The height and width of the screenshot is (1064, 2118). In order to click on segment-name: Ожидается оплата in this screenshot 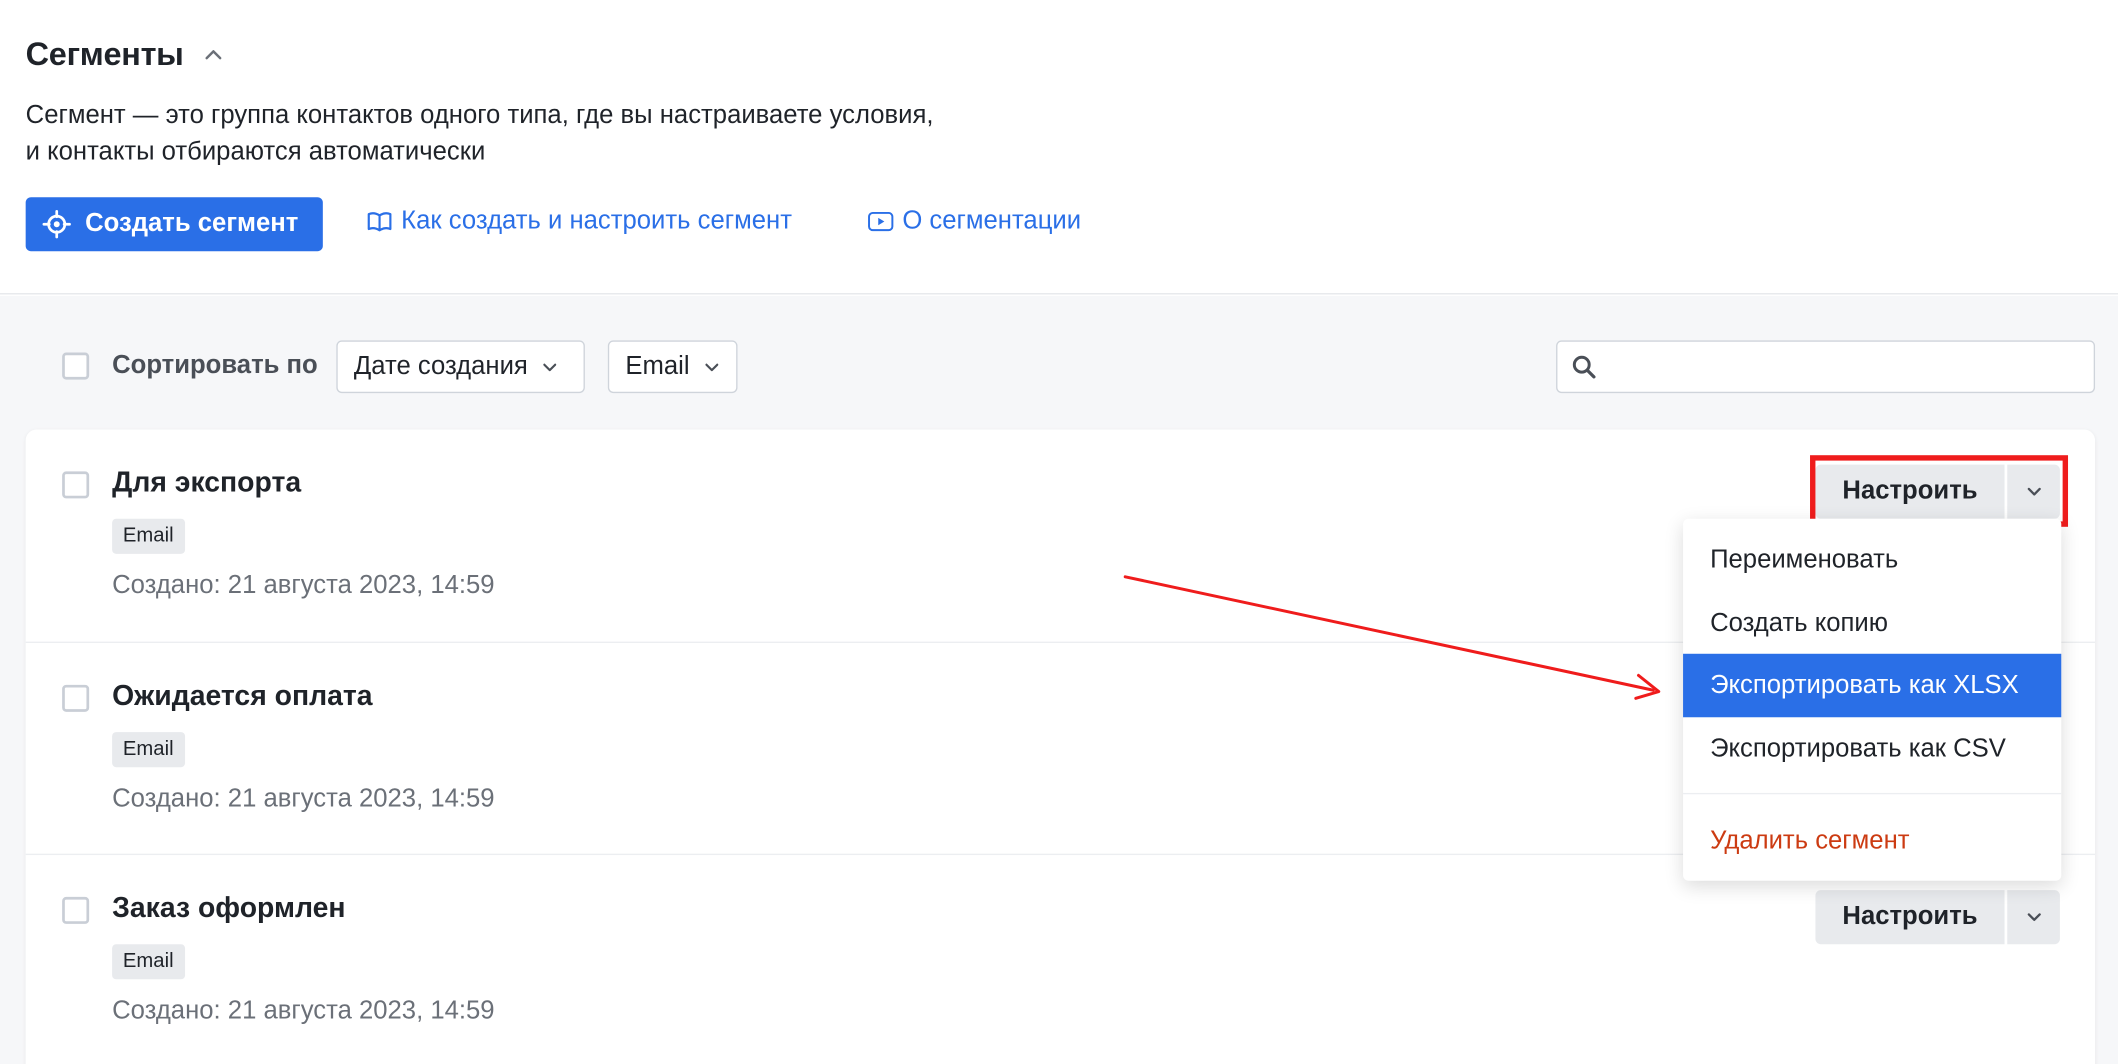, I will do `click(242, 697)`.